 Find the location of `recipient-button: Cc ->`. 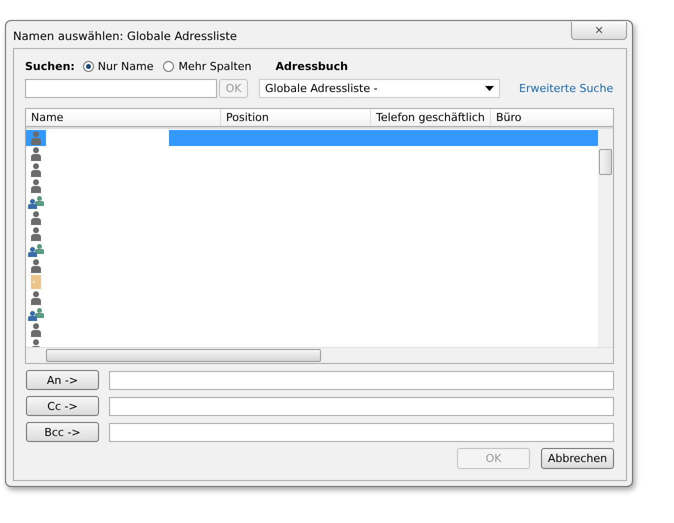

recipient-button: Cc -> is located at coordinates (62, 406).